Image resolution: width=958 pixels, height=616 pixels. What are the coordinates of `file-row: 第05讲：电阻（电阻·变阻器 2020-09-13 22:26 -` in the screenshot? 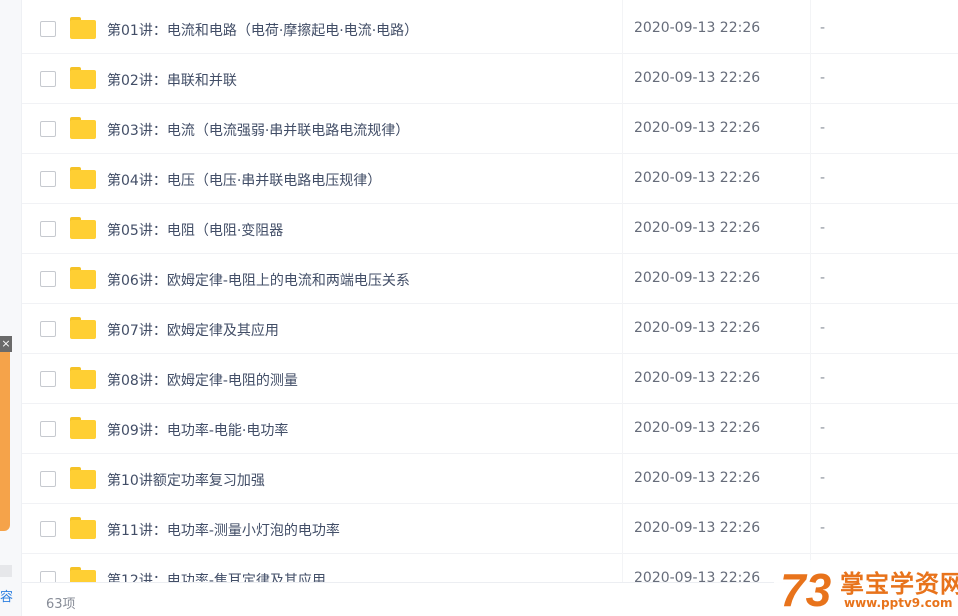 It's located at (490, 229).